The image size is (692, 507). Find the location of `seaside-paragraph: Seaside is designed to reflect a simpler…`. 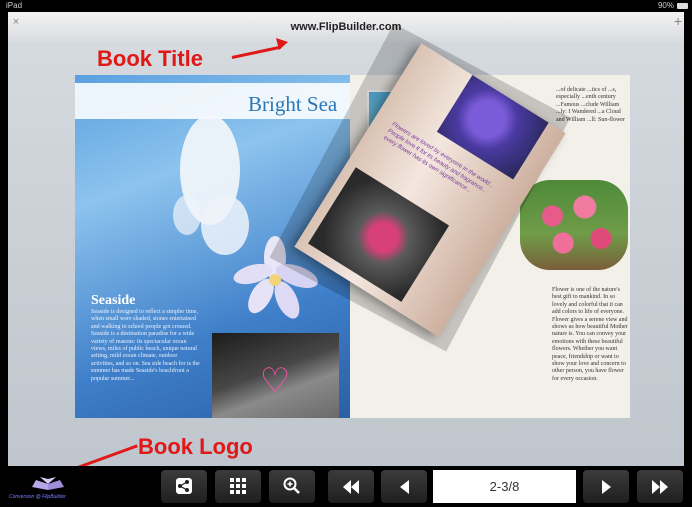

seaside-paragraph: Seaside is designed to reflect a simpler… is located at coordinates (145, 345).